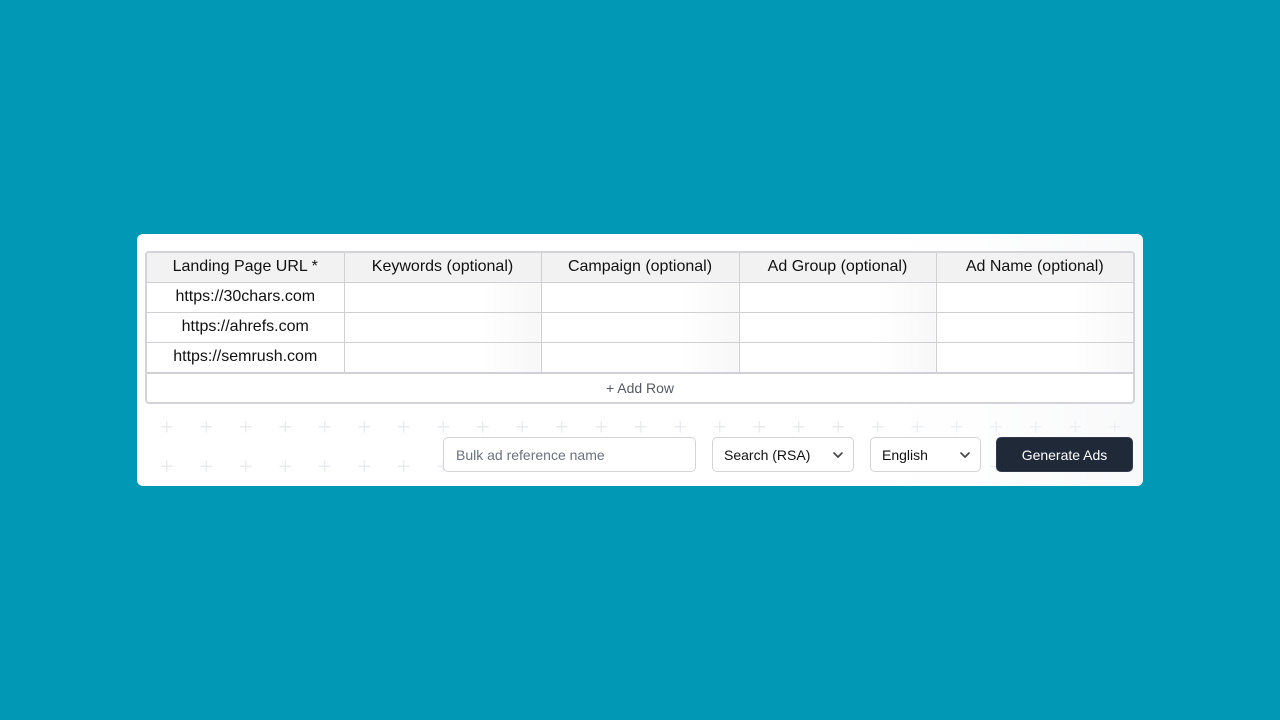 Image resolution: width=1280 pixels, height=720 pixels. I want to click on cell-landing-page-url: https://30chars.com, so click(246, 297).